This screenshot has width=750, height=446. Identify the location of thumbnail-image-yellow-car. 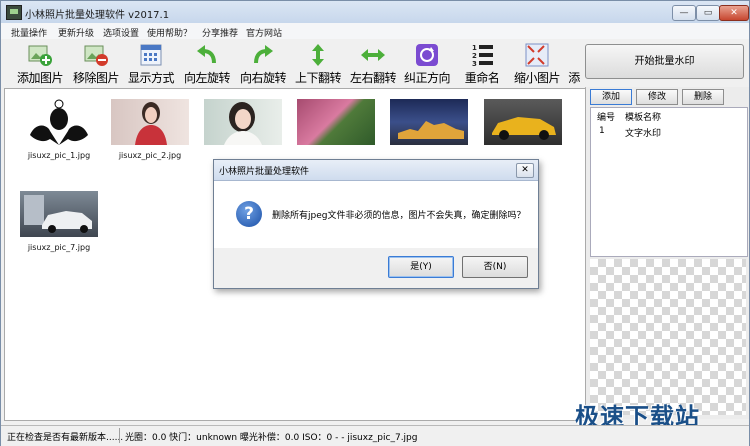
(523, 122).